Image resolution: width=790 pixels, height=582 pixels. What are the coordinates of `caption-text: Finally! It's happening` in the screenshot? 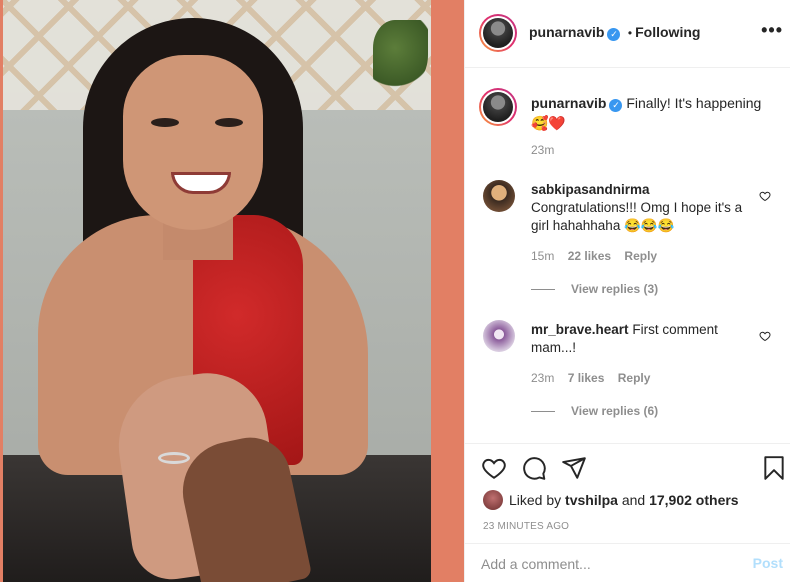 It's located at (694, 103).